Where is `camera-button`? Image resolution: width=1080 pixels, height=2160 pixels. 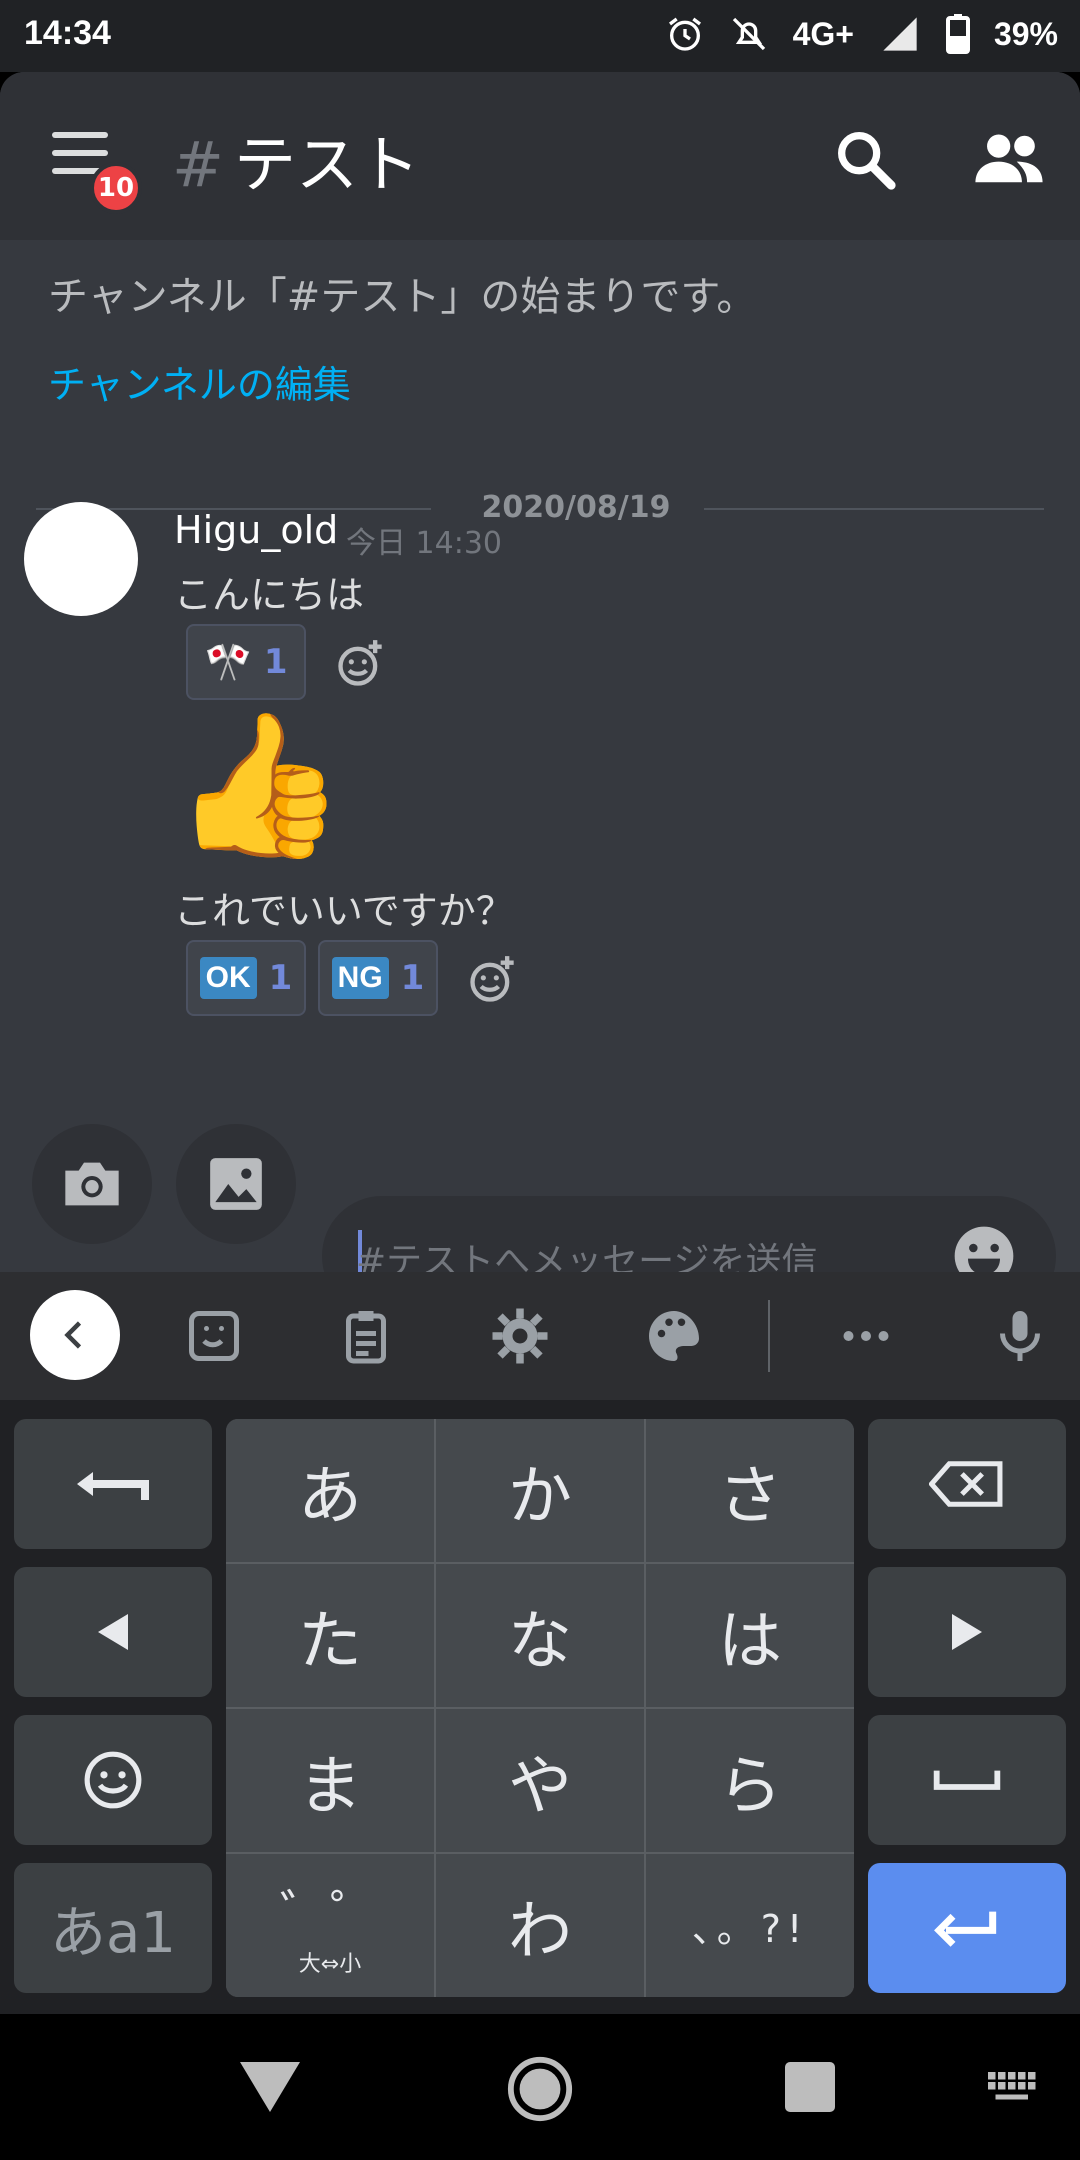 camera-button is located at coordinates (92, 1184).